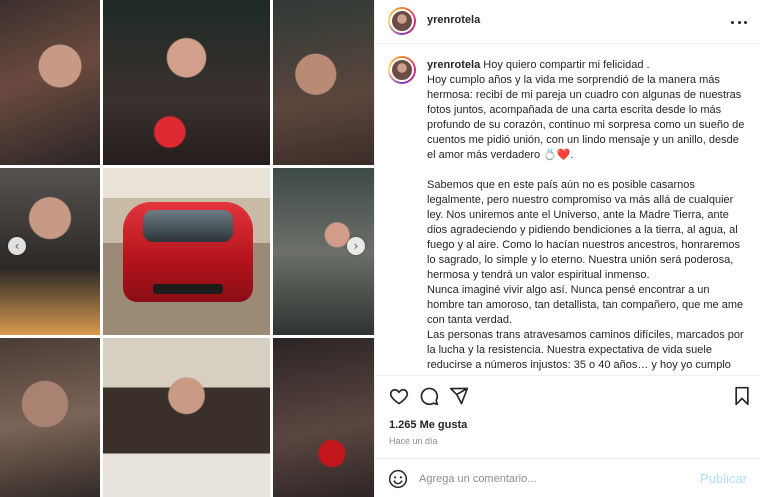 This screenshot has width=760, height=497. What do you see at coordinates (399, 396) in the screenshot?
I see `heart-icon` at bounding box center [399, 396].